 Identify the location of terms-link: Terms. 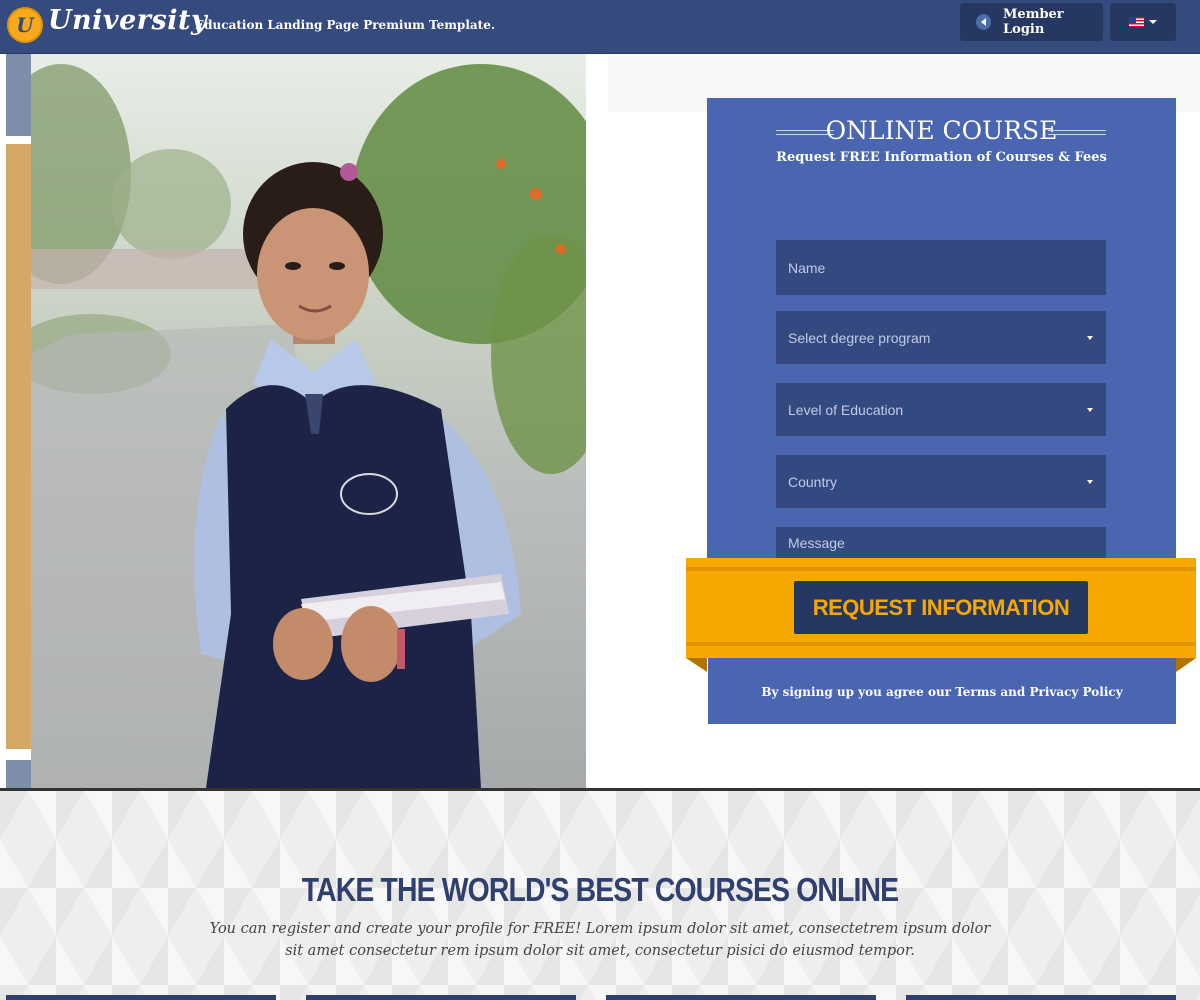
(975, 692).